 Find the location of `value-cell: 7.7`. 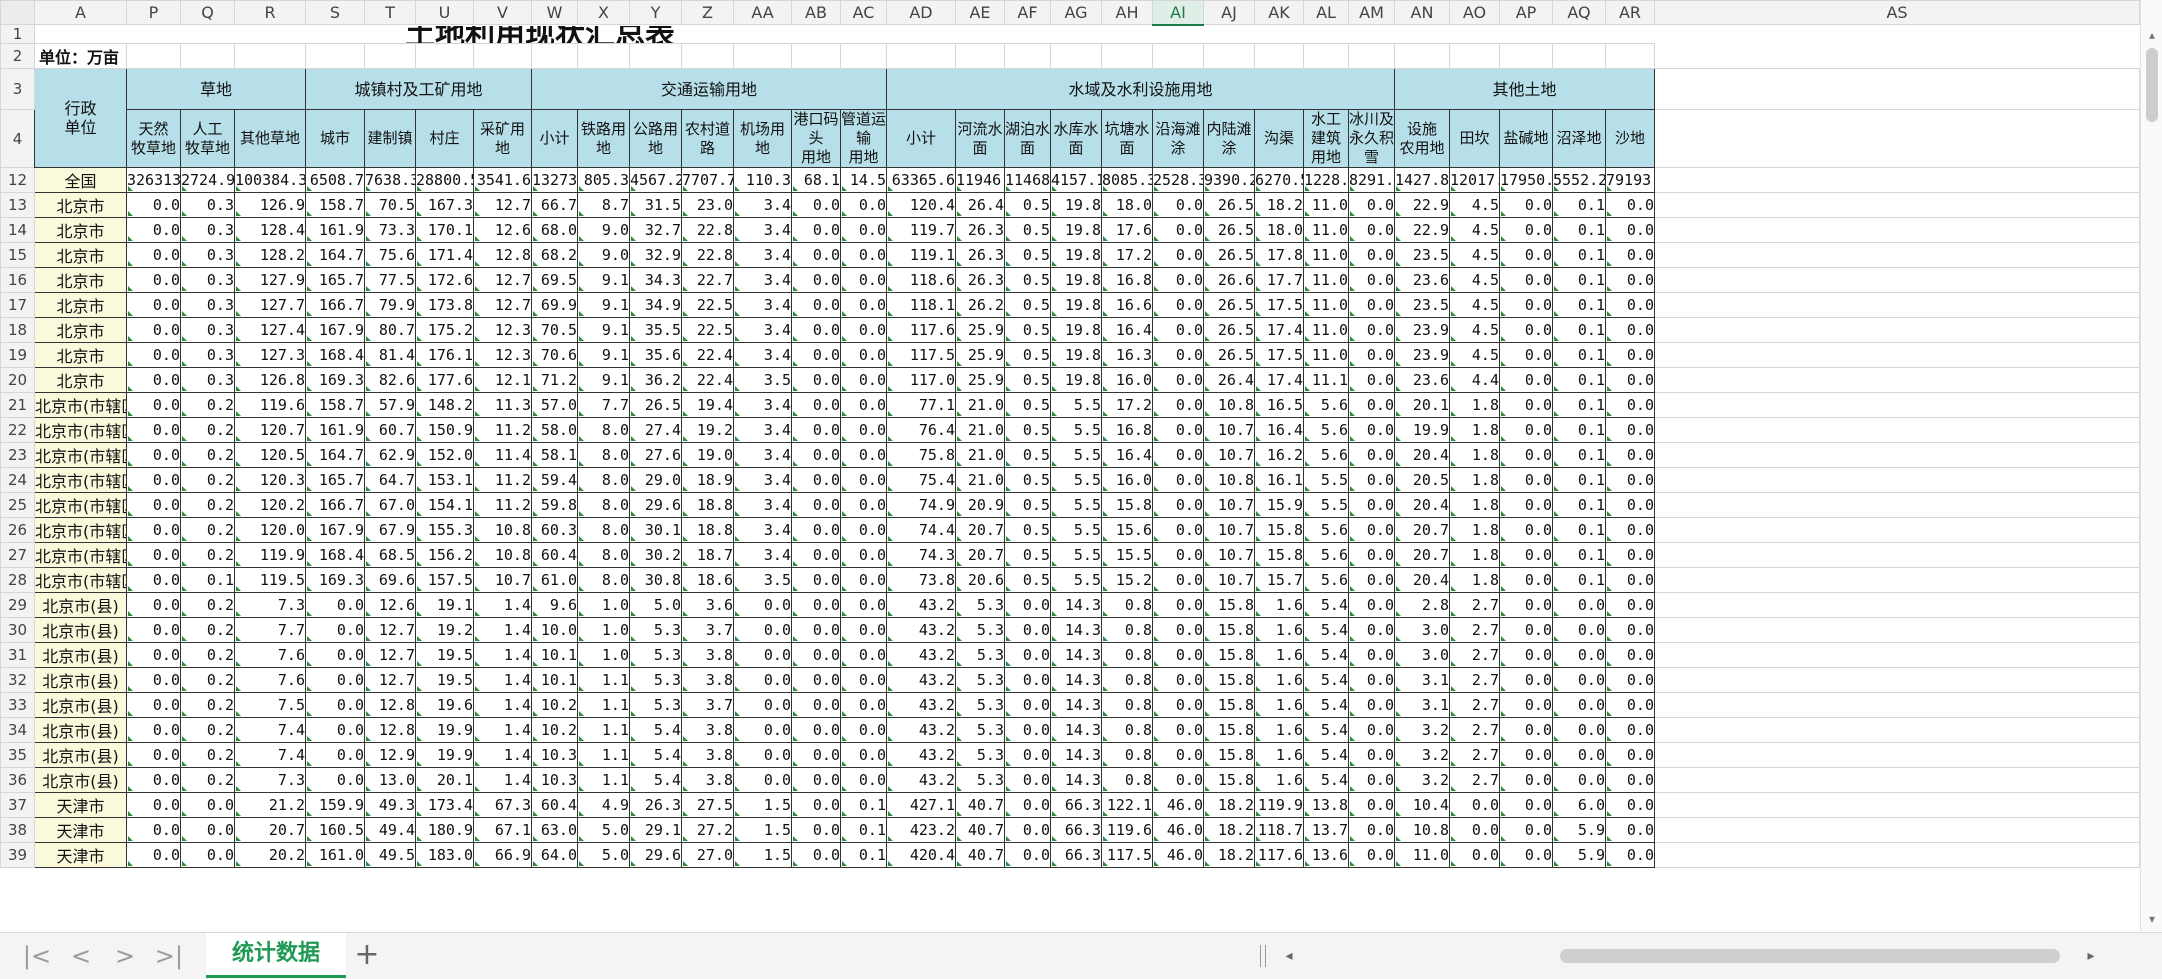

value-cell: 7.7 is located at coordinates (270, 630).